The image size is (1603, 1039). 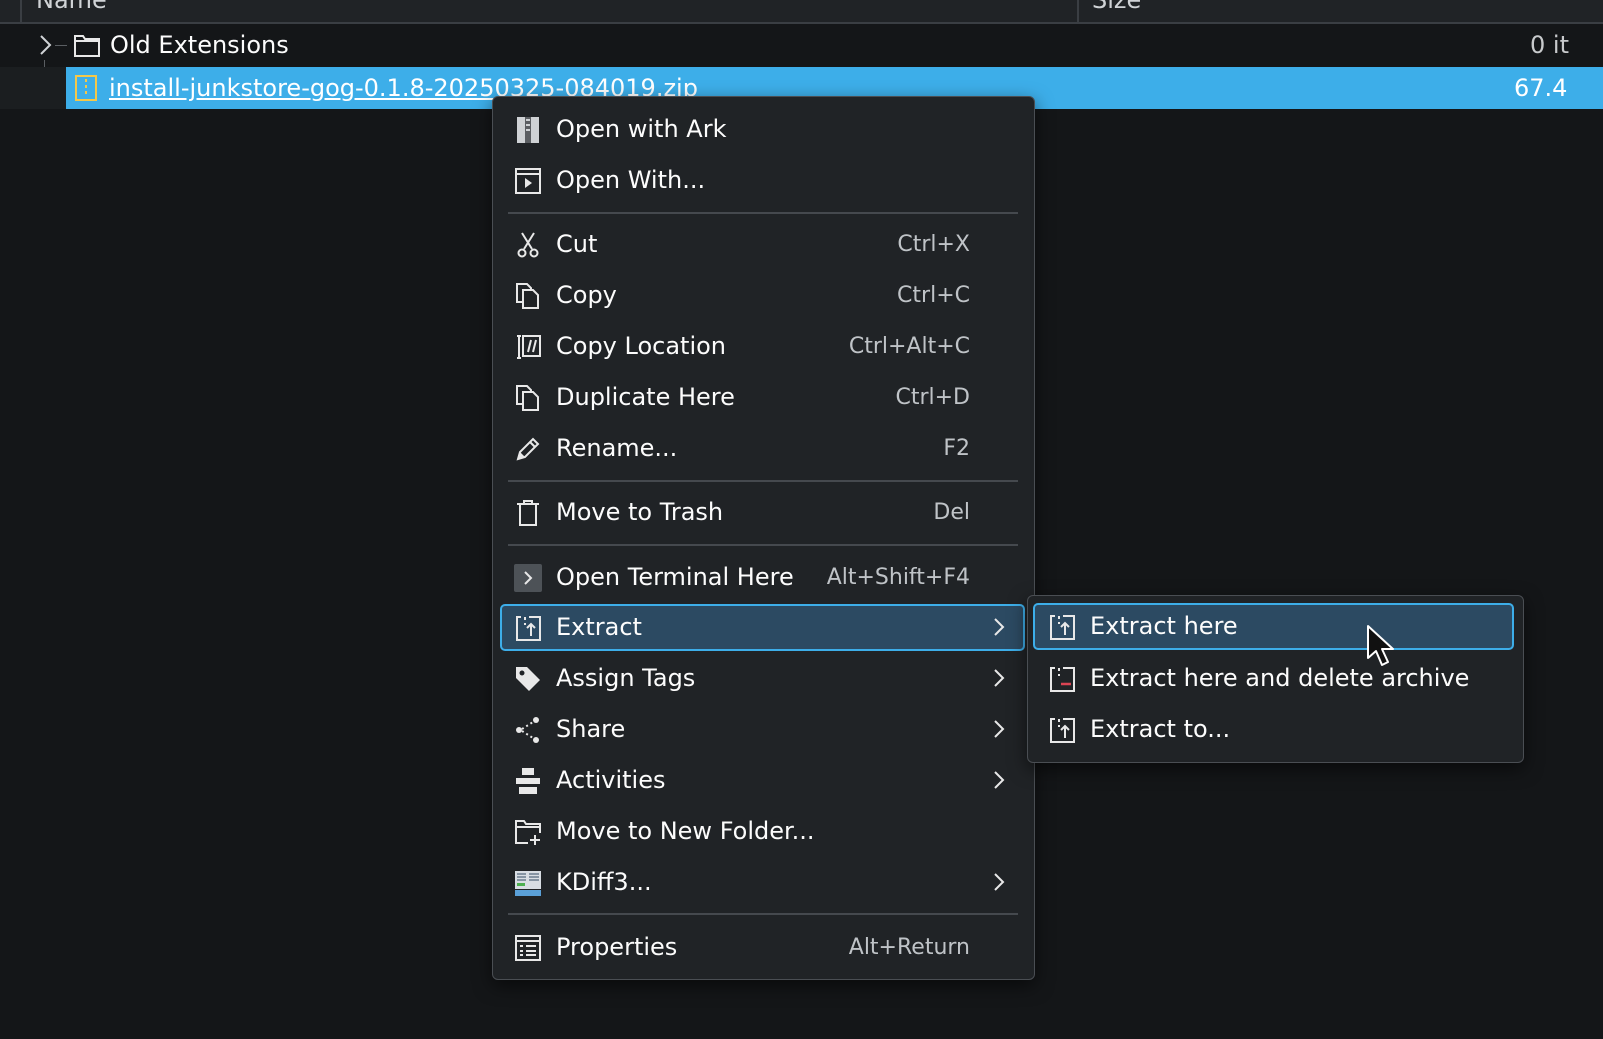 What do you see at coordinates (33, 88) in the screenshot?
I see `row-band` at bounding box center [33, 88].